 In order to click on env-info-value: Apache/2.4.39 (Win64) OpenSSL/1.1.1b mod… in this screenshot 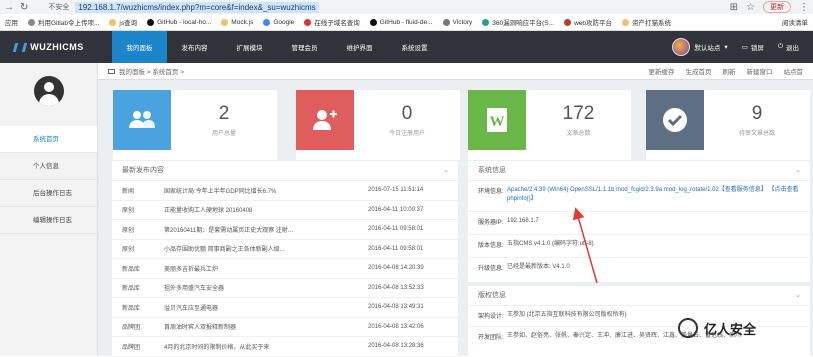, I will do `click(637, 190)`.